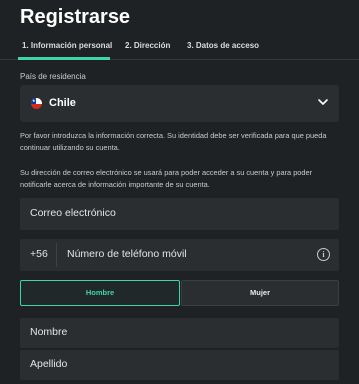 This screenshot has height=384, width=359. Describe the element at coordinates (62, 103) in the screenshot. I see `country-value: Chile` at that location.